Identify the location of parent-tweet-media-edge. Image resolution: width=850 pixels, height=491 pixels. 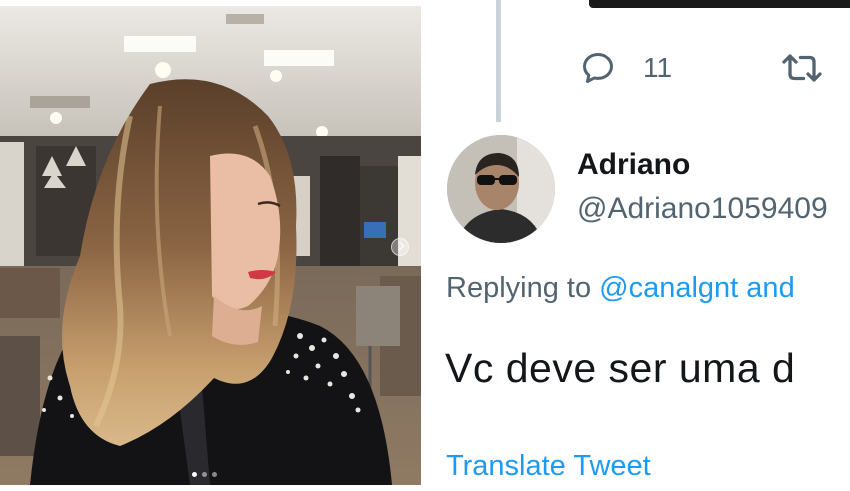
(719, 4).